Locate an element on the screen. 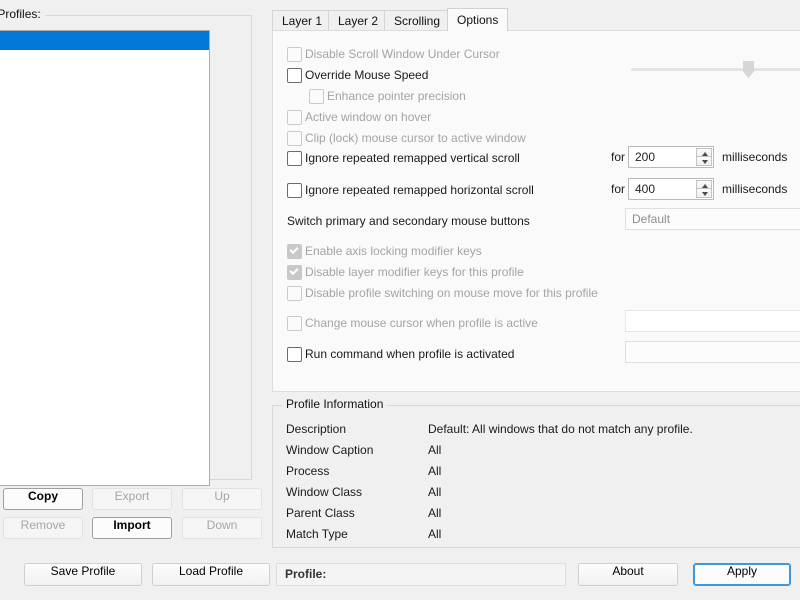 The width and height of the screenshot is (800, 600). for-label-vertical: for is located at coordinates (618, 157).